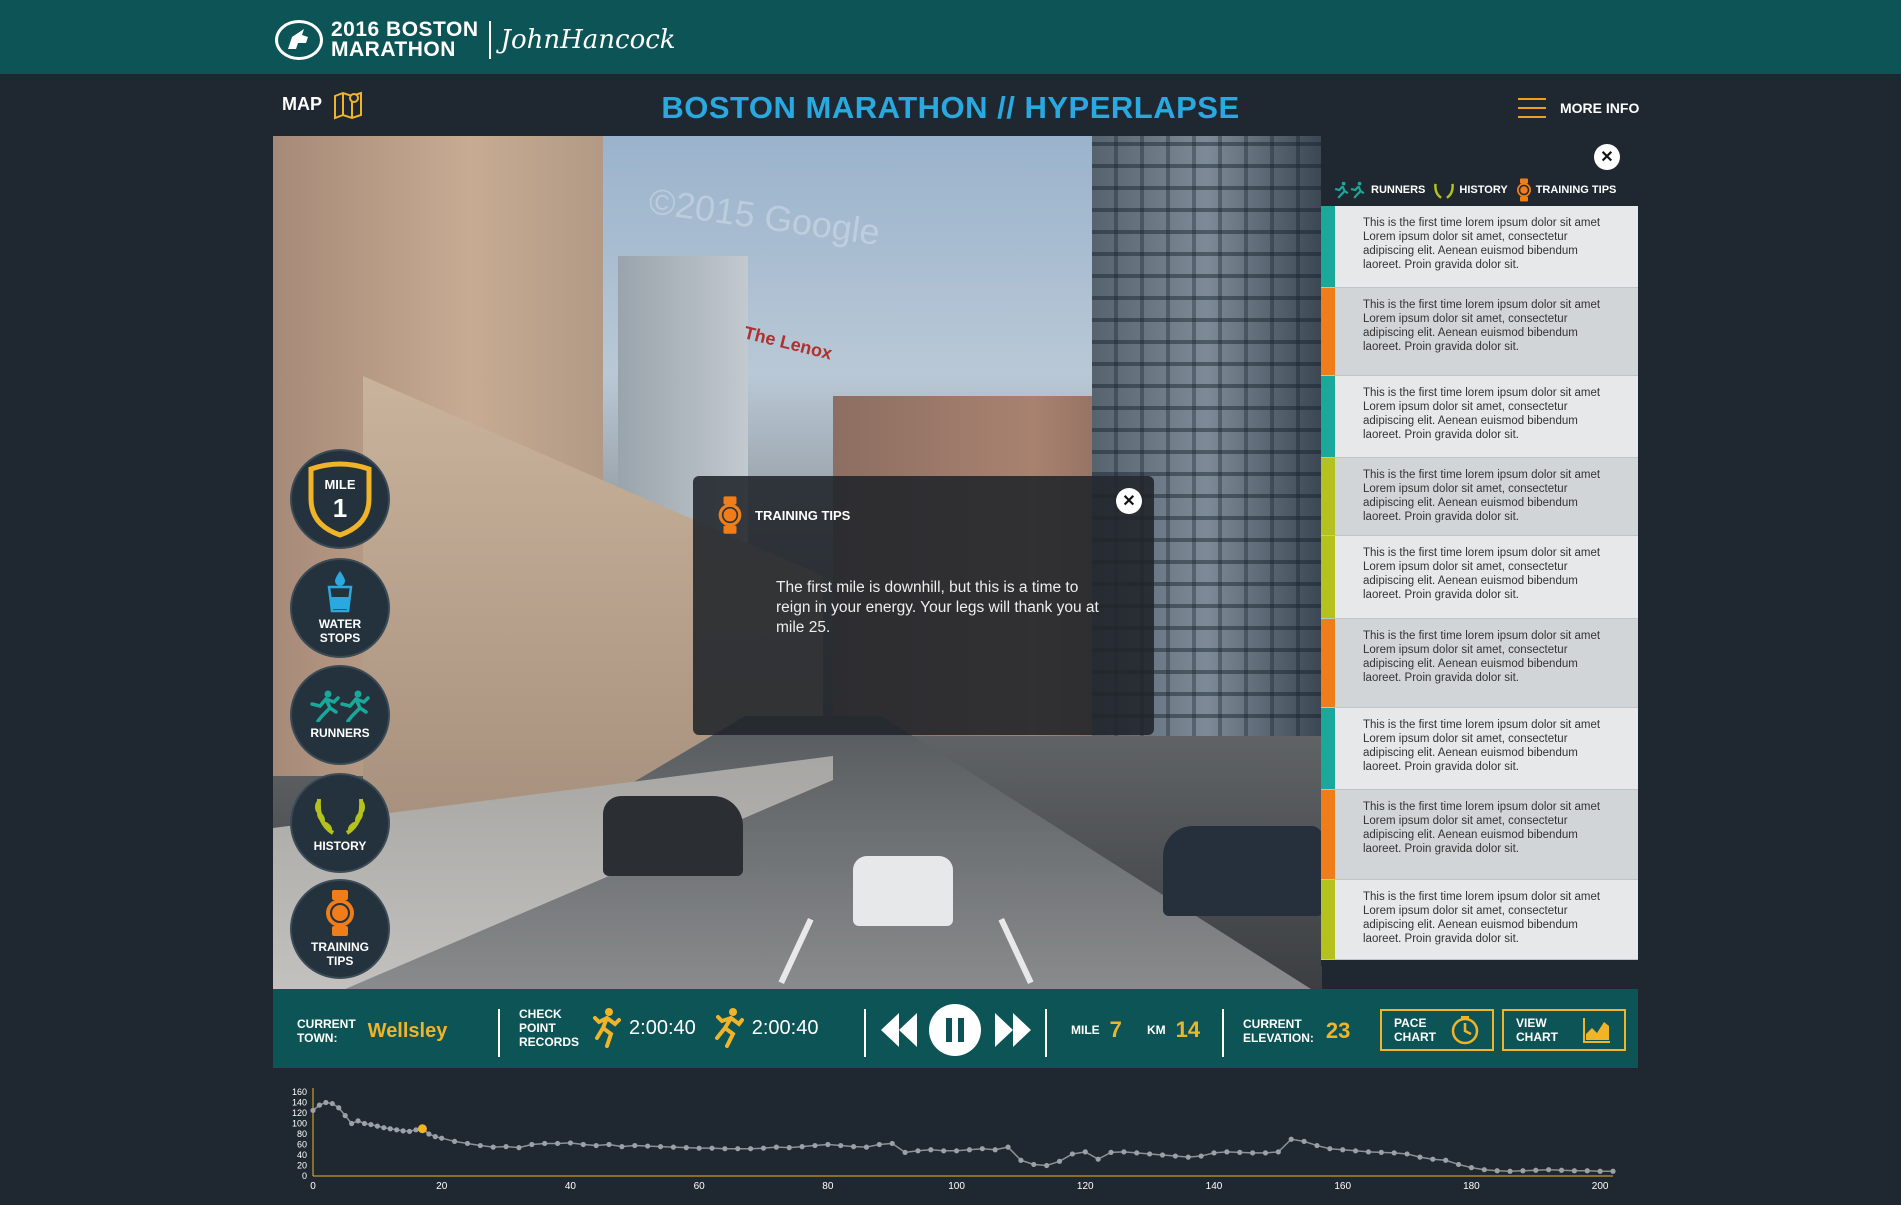  I want to click on parked-car-right, so click(1242, 871).